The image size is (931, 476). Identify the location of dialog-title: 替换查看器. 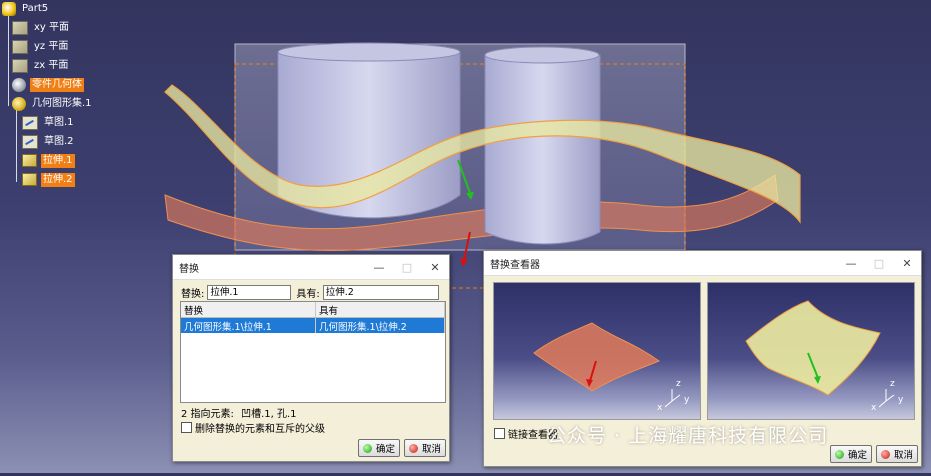
(515, 265).